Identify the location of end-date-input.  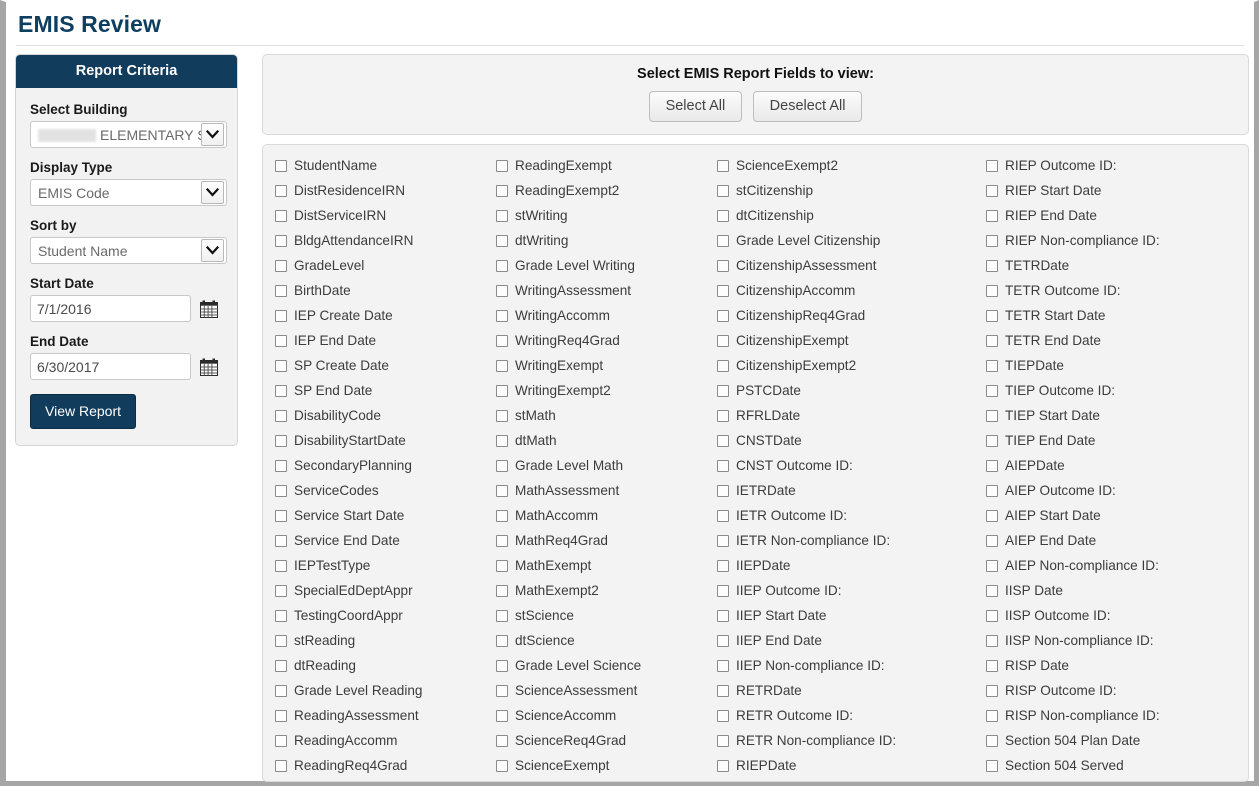
(110, 366).